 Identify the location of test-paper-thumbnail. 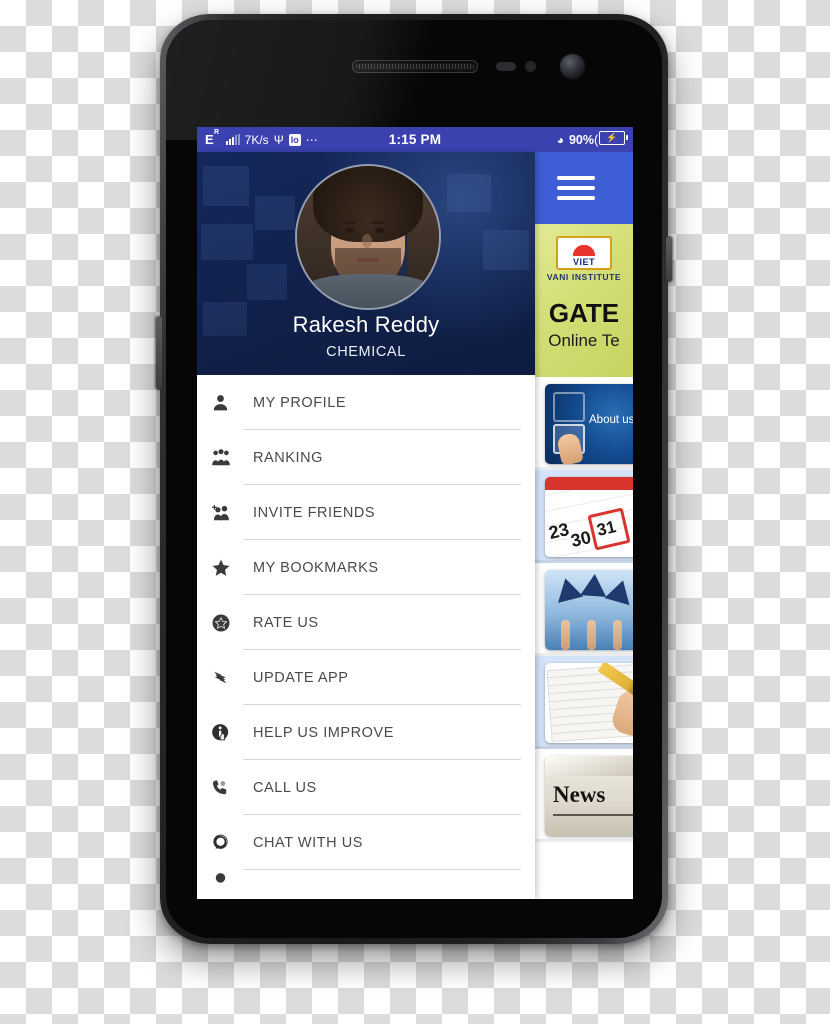
(589, 702).